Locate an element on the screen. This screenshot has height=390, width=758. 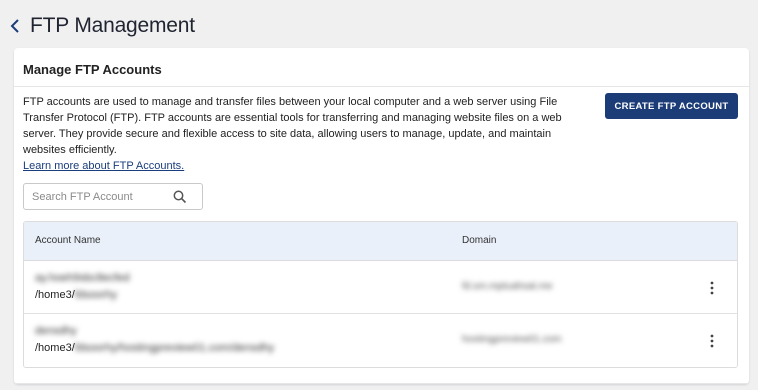
path-rest: fdsoorhy/hostingpreview01.com/densdhy is located at coordinates (174, 348).